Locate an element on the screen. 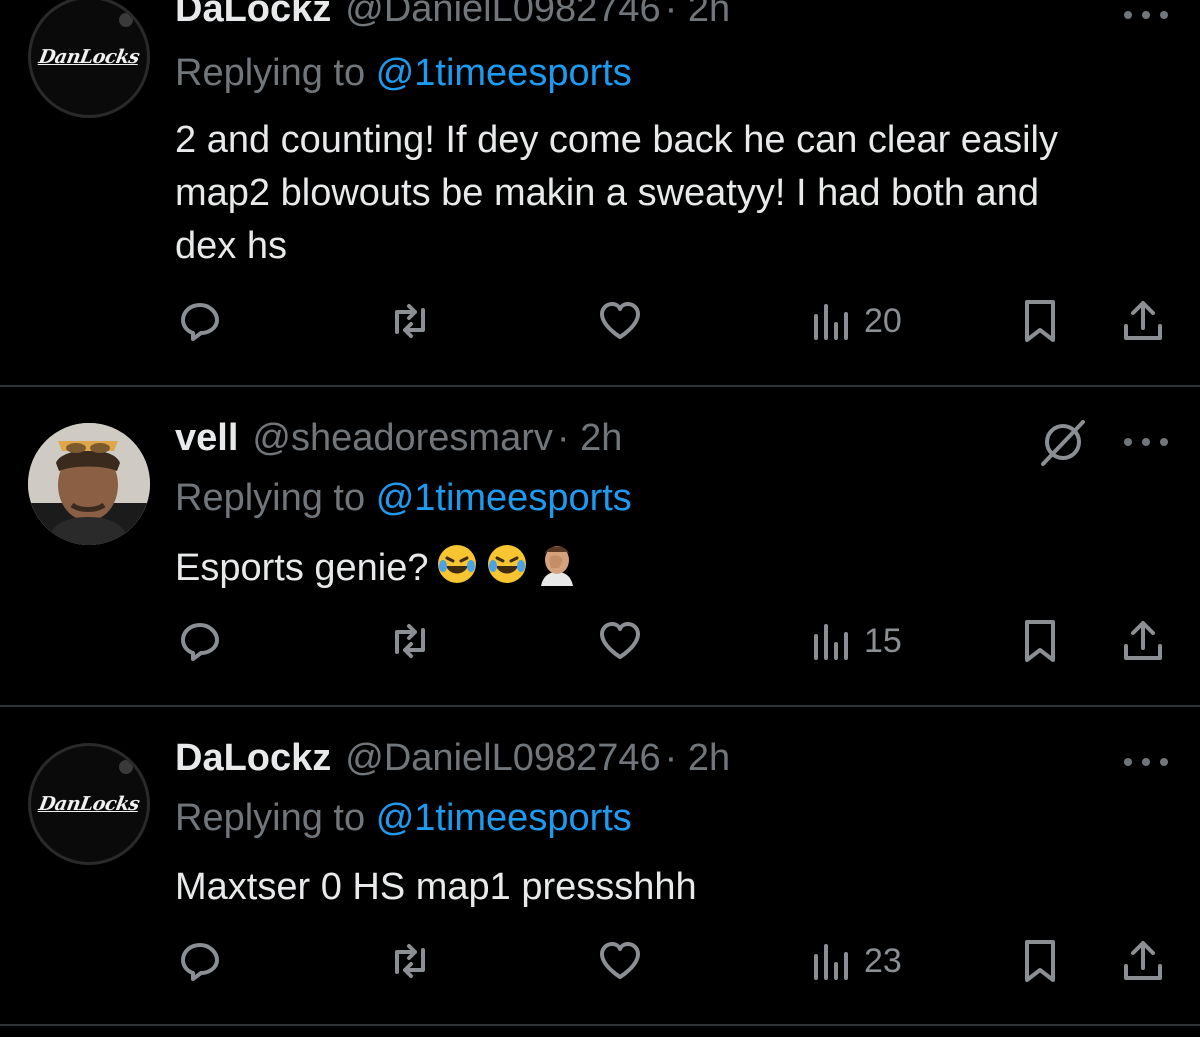 The image size is (1200, 1037). action-bar: 23 is located at coordinates (675, 961).